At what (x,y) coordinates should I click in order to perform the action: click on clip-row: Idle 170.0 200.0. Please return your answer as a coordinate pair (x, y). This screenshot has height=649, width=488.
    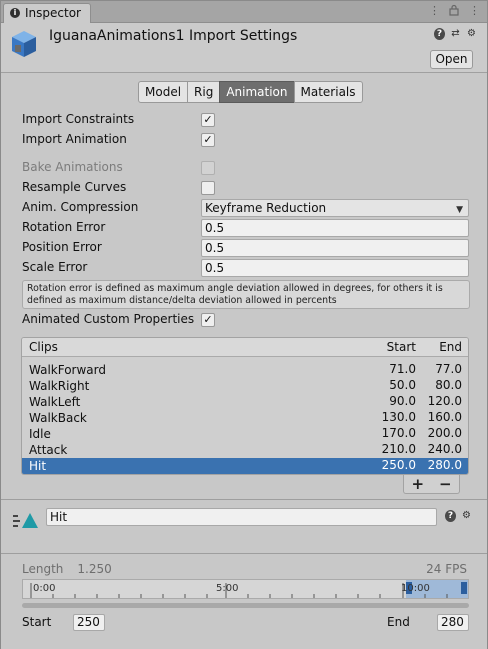
    Looking at the image, I should click on (245, 434).